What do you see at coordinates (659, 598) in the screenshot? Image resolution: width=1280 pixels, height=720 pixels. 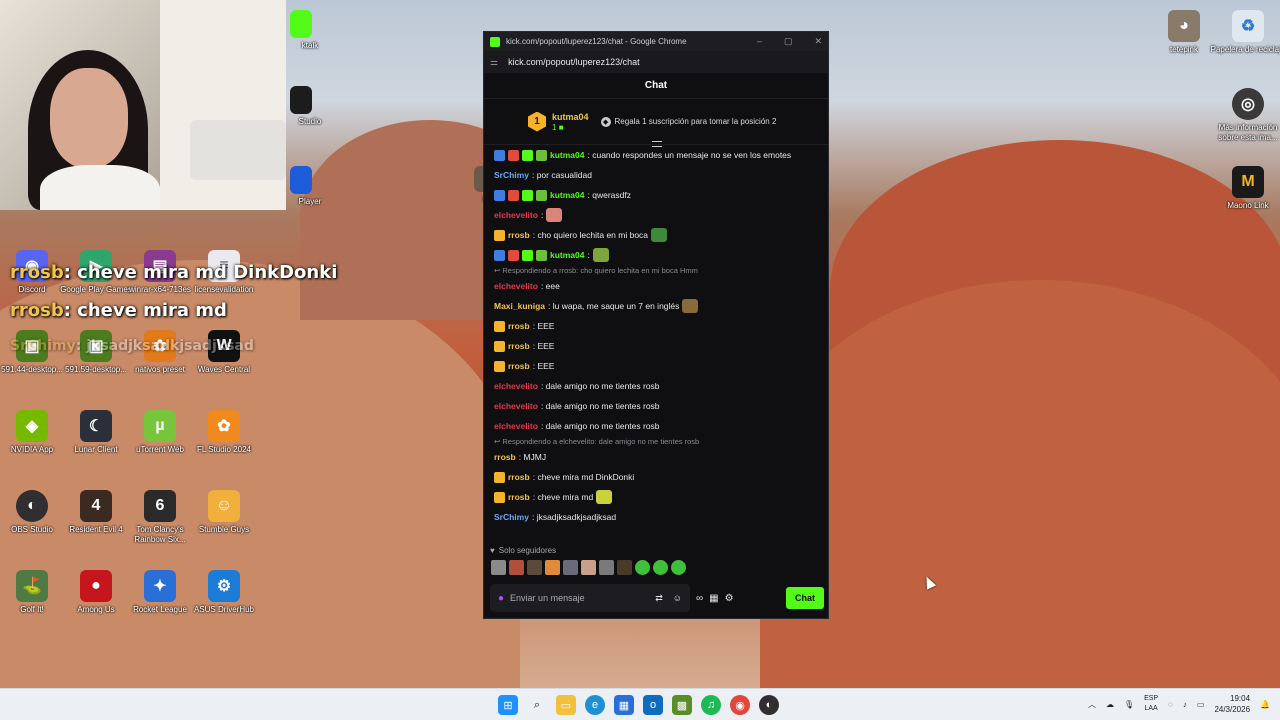 I see `translate-icon: ⇄` at bounding box center [659, 598].